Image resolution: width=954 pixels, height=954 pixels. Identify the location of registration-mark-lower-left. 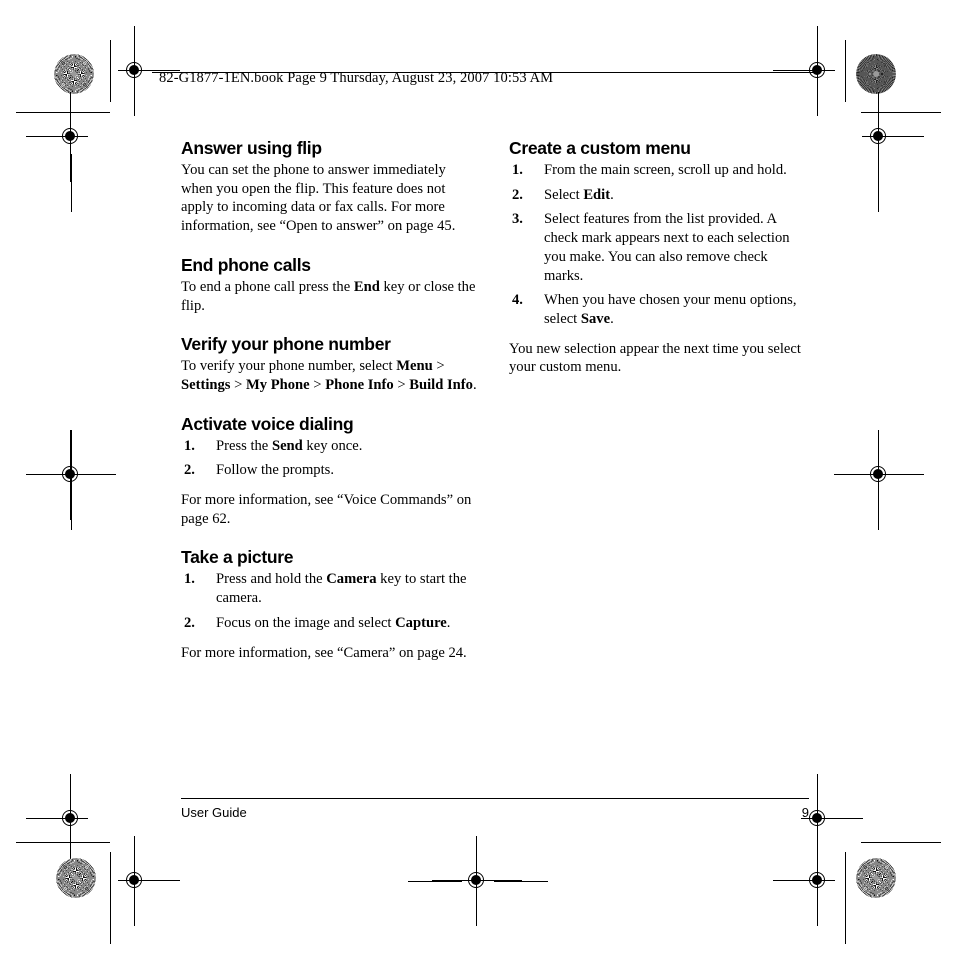
(57, 819).